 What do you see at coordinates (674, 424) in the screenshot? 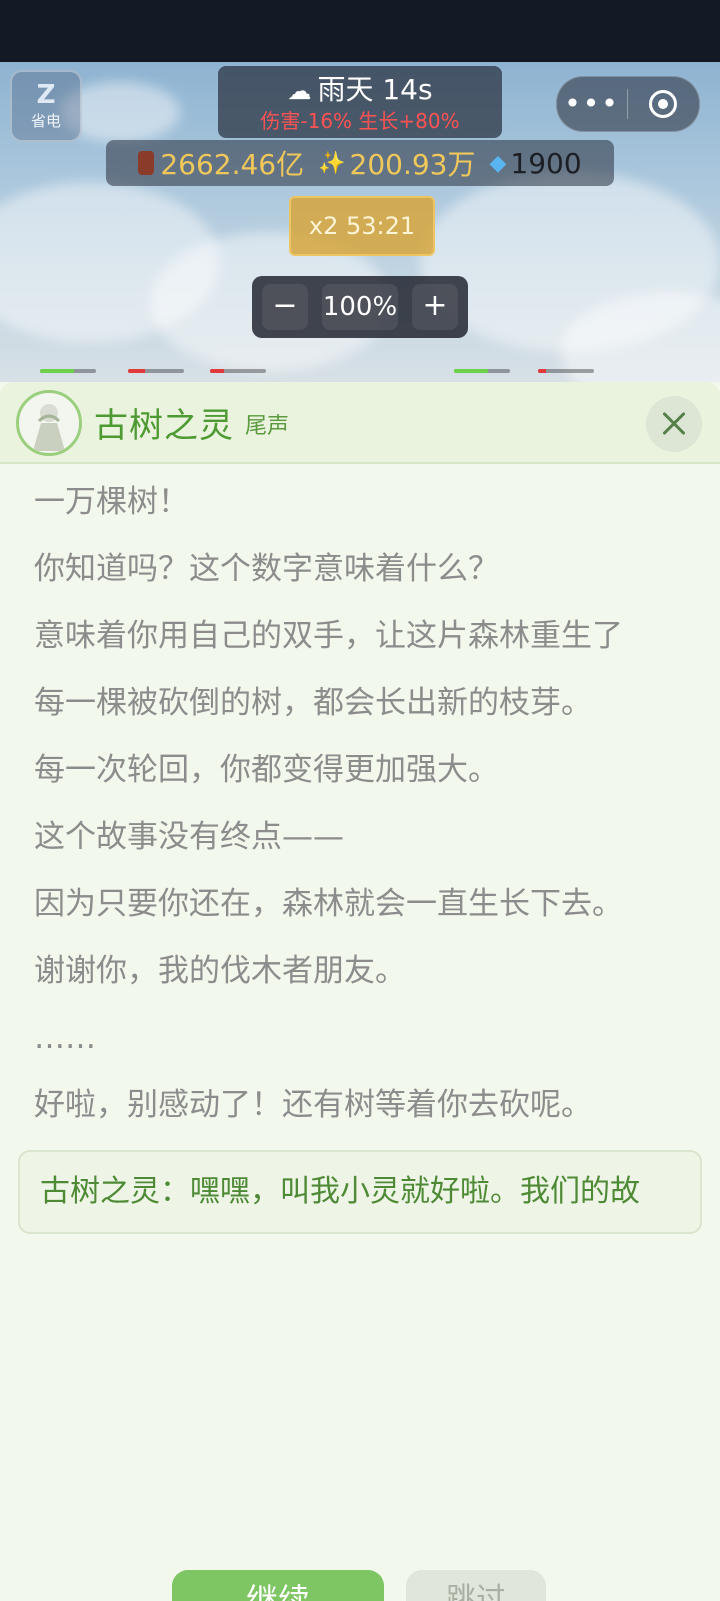
I see `close-button` at bounding box center [674, 424].